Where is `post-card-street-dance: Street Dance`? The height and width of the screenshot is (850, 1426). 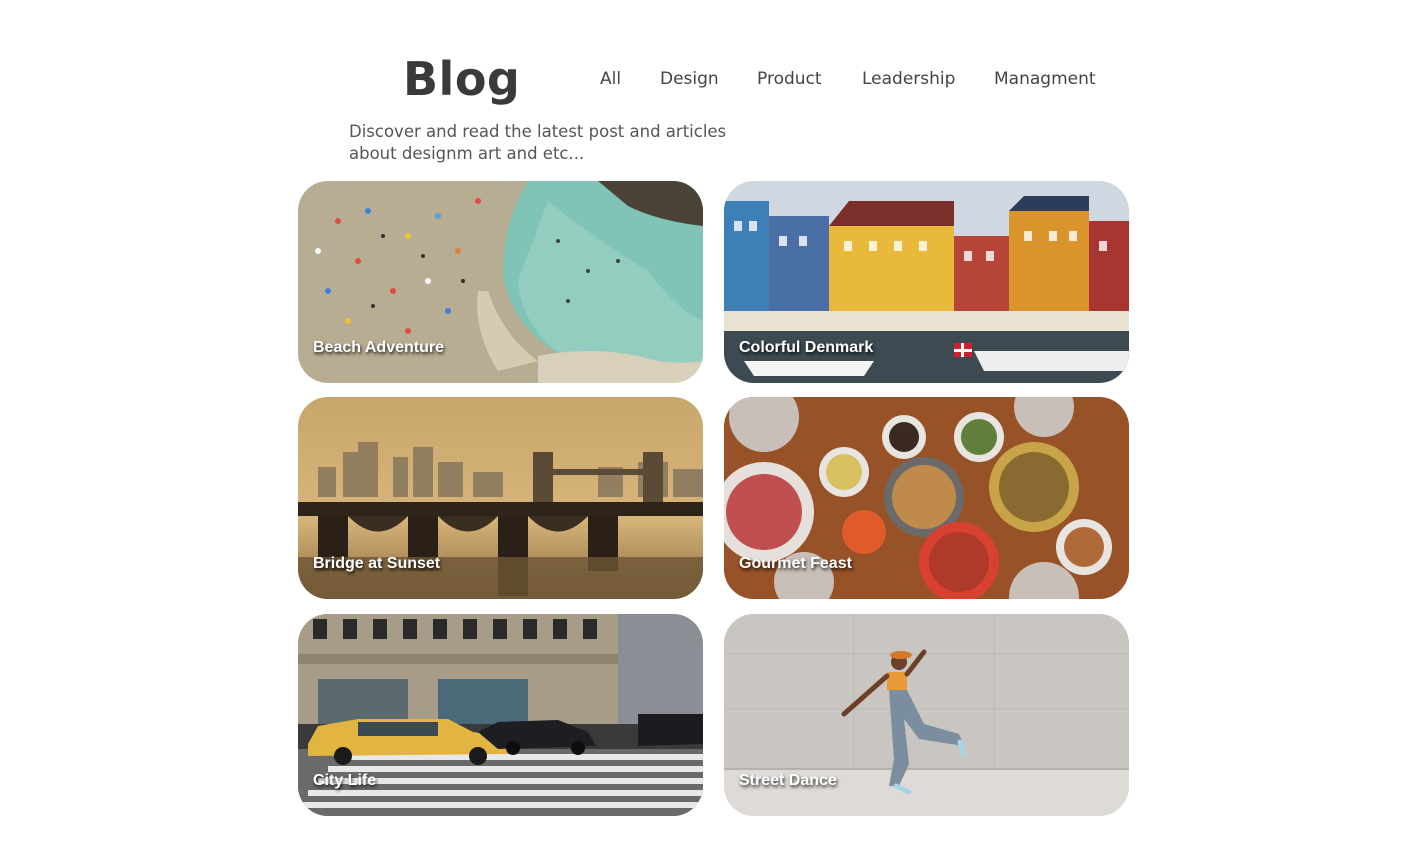 post-card-street-dance: Street Dance is located at coordinates (926, 715).